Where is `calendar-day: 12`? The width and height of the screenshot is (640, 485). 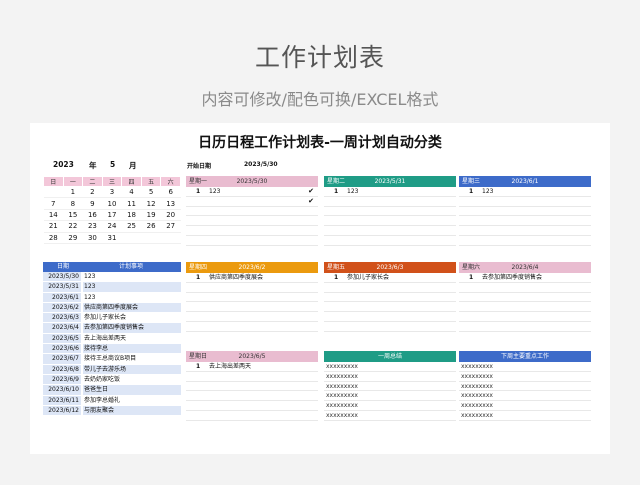
calendar-day: 12 is located at coordinates (151, 203).